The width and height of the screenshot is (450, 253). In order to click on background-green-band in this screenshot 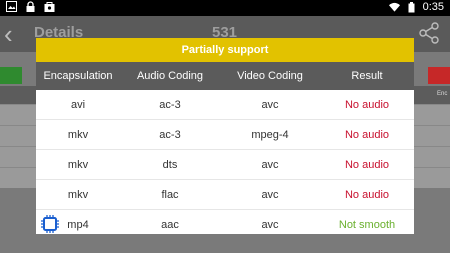, I will do `click(11, 75)`.